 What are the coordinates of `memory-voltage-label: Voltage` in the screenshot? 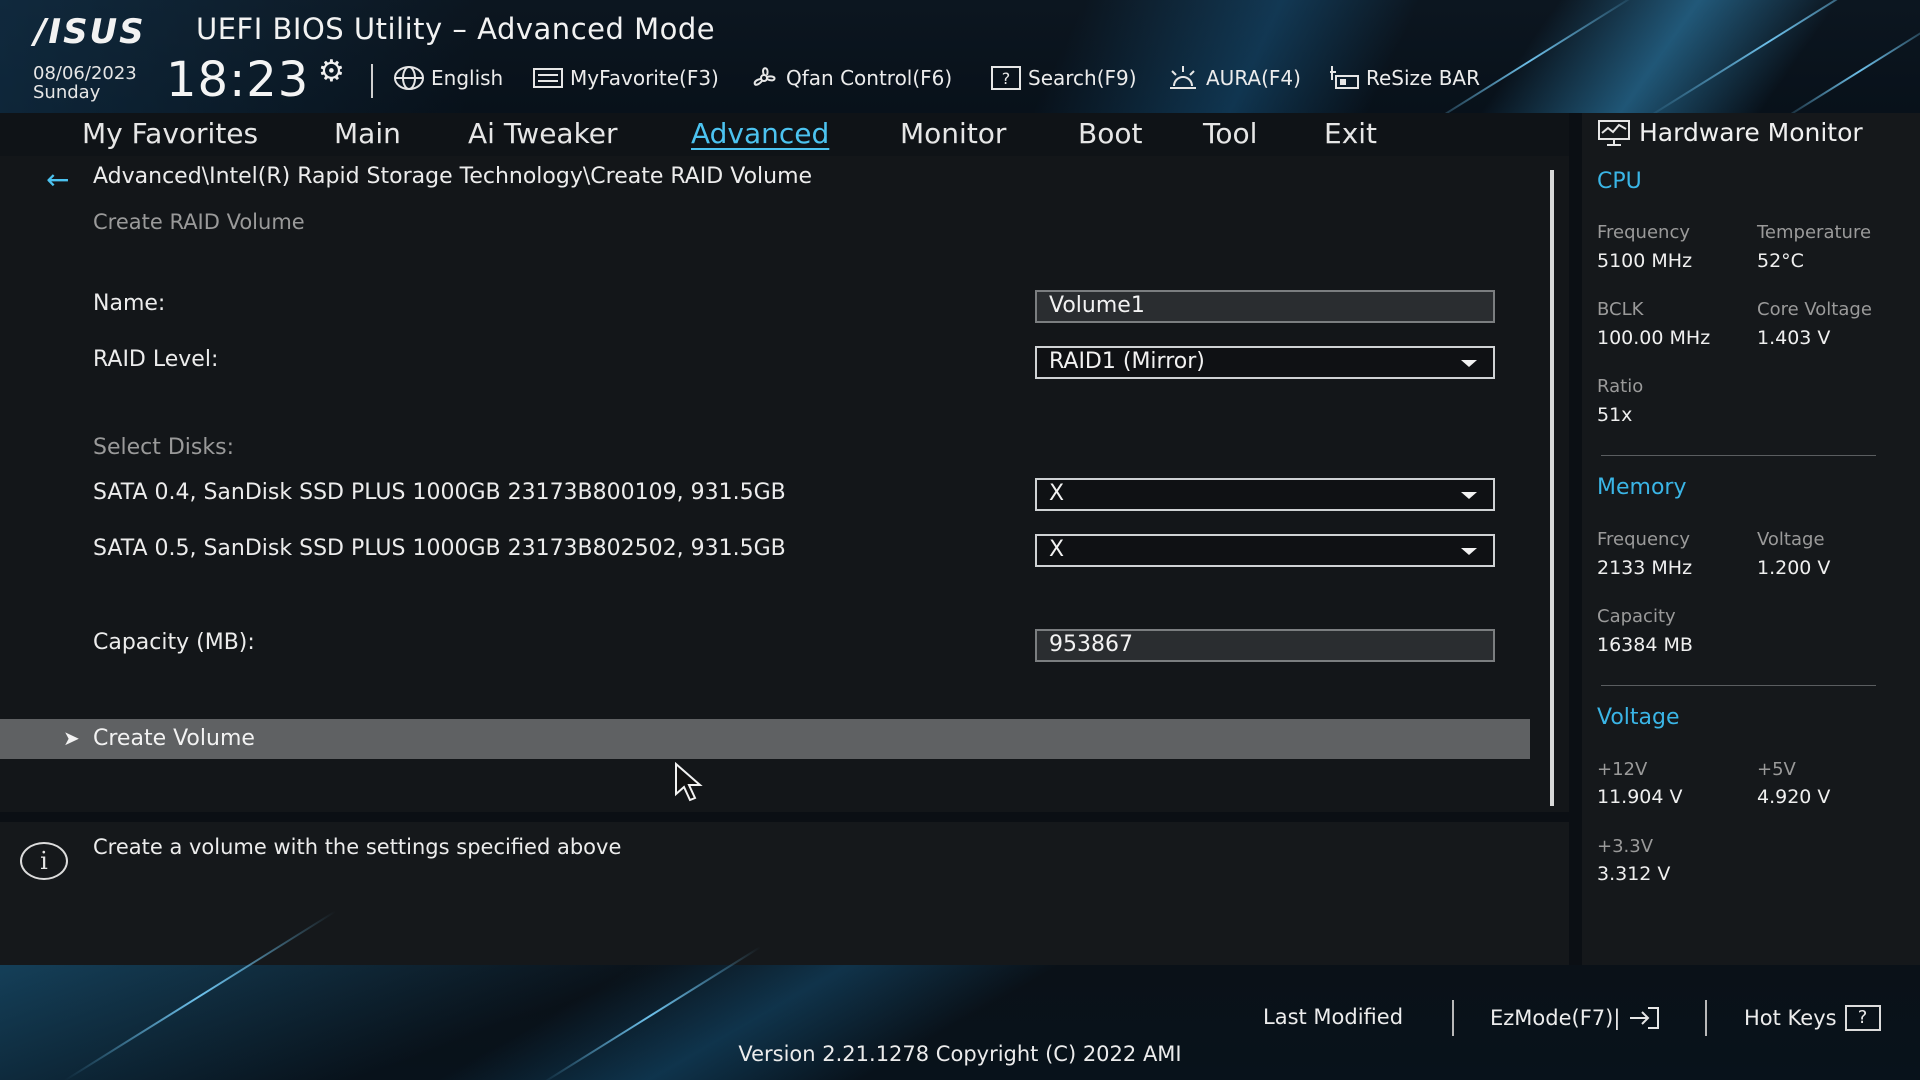 It's located at (1791, 539).